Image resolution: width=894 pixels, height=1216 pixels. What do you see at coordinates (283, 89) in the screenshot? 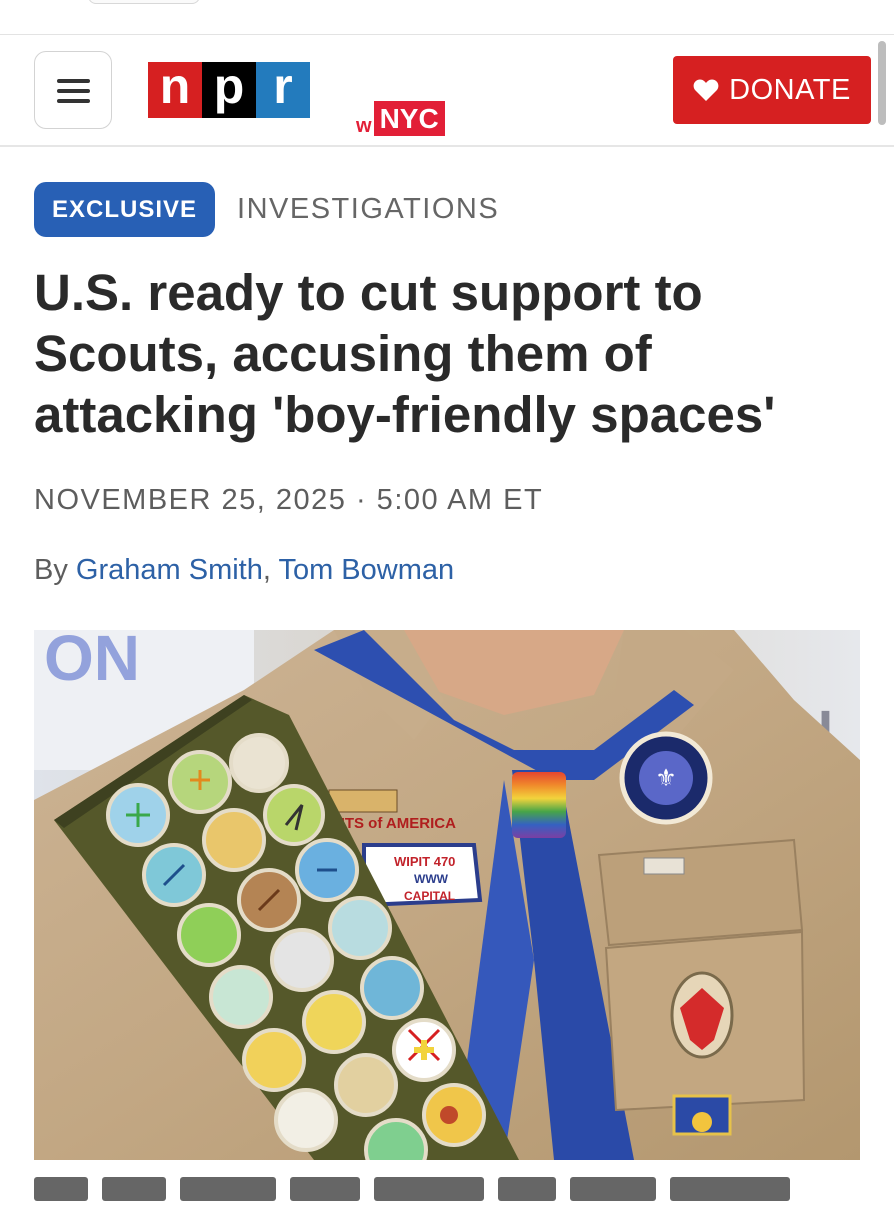
I see `npr-logo-r: r` at bounding box center [283, 89].